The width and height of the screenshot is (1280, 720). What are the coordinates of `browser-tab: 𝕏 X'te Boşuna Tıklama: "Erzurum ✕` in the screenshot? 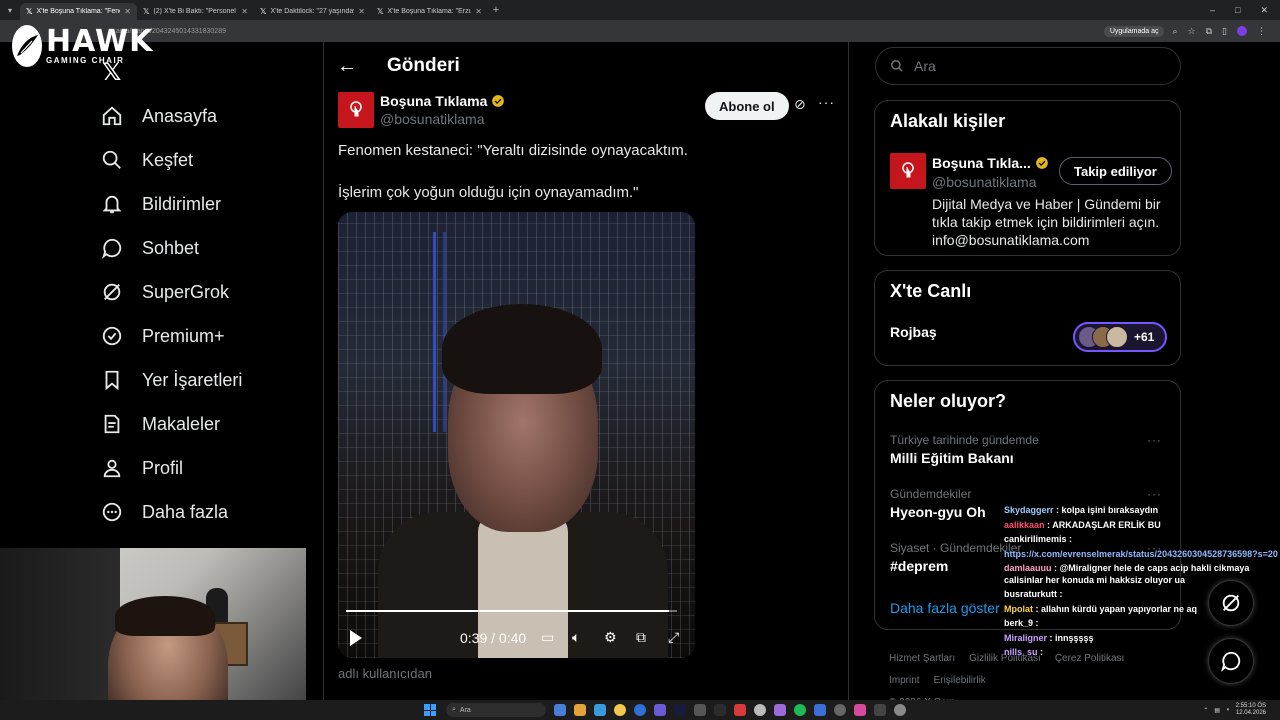 It's located at (429, 11).